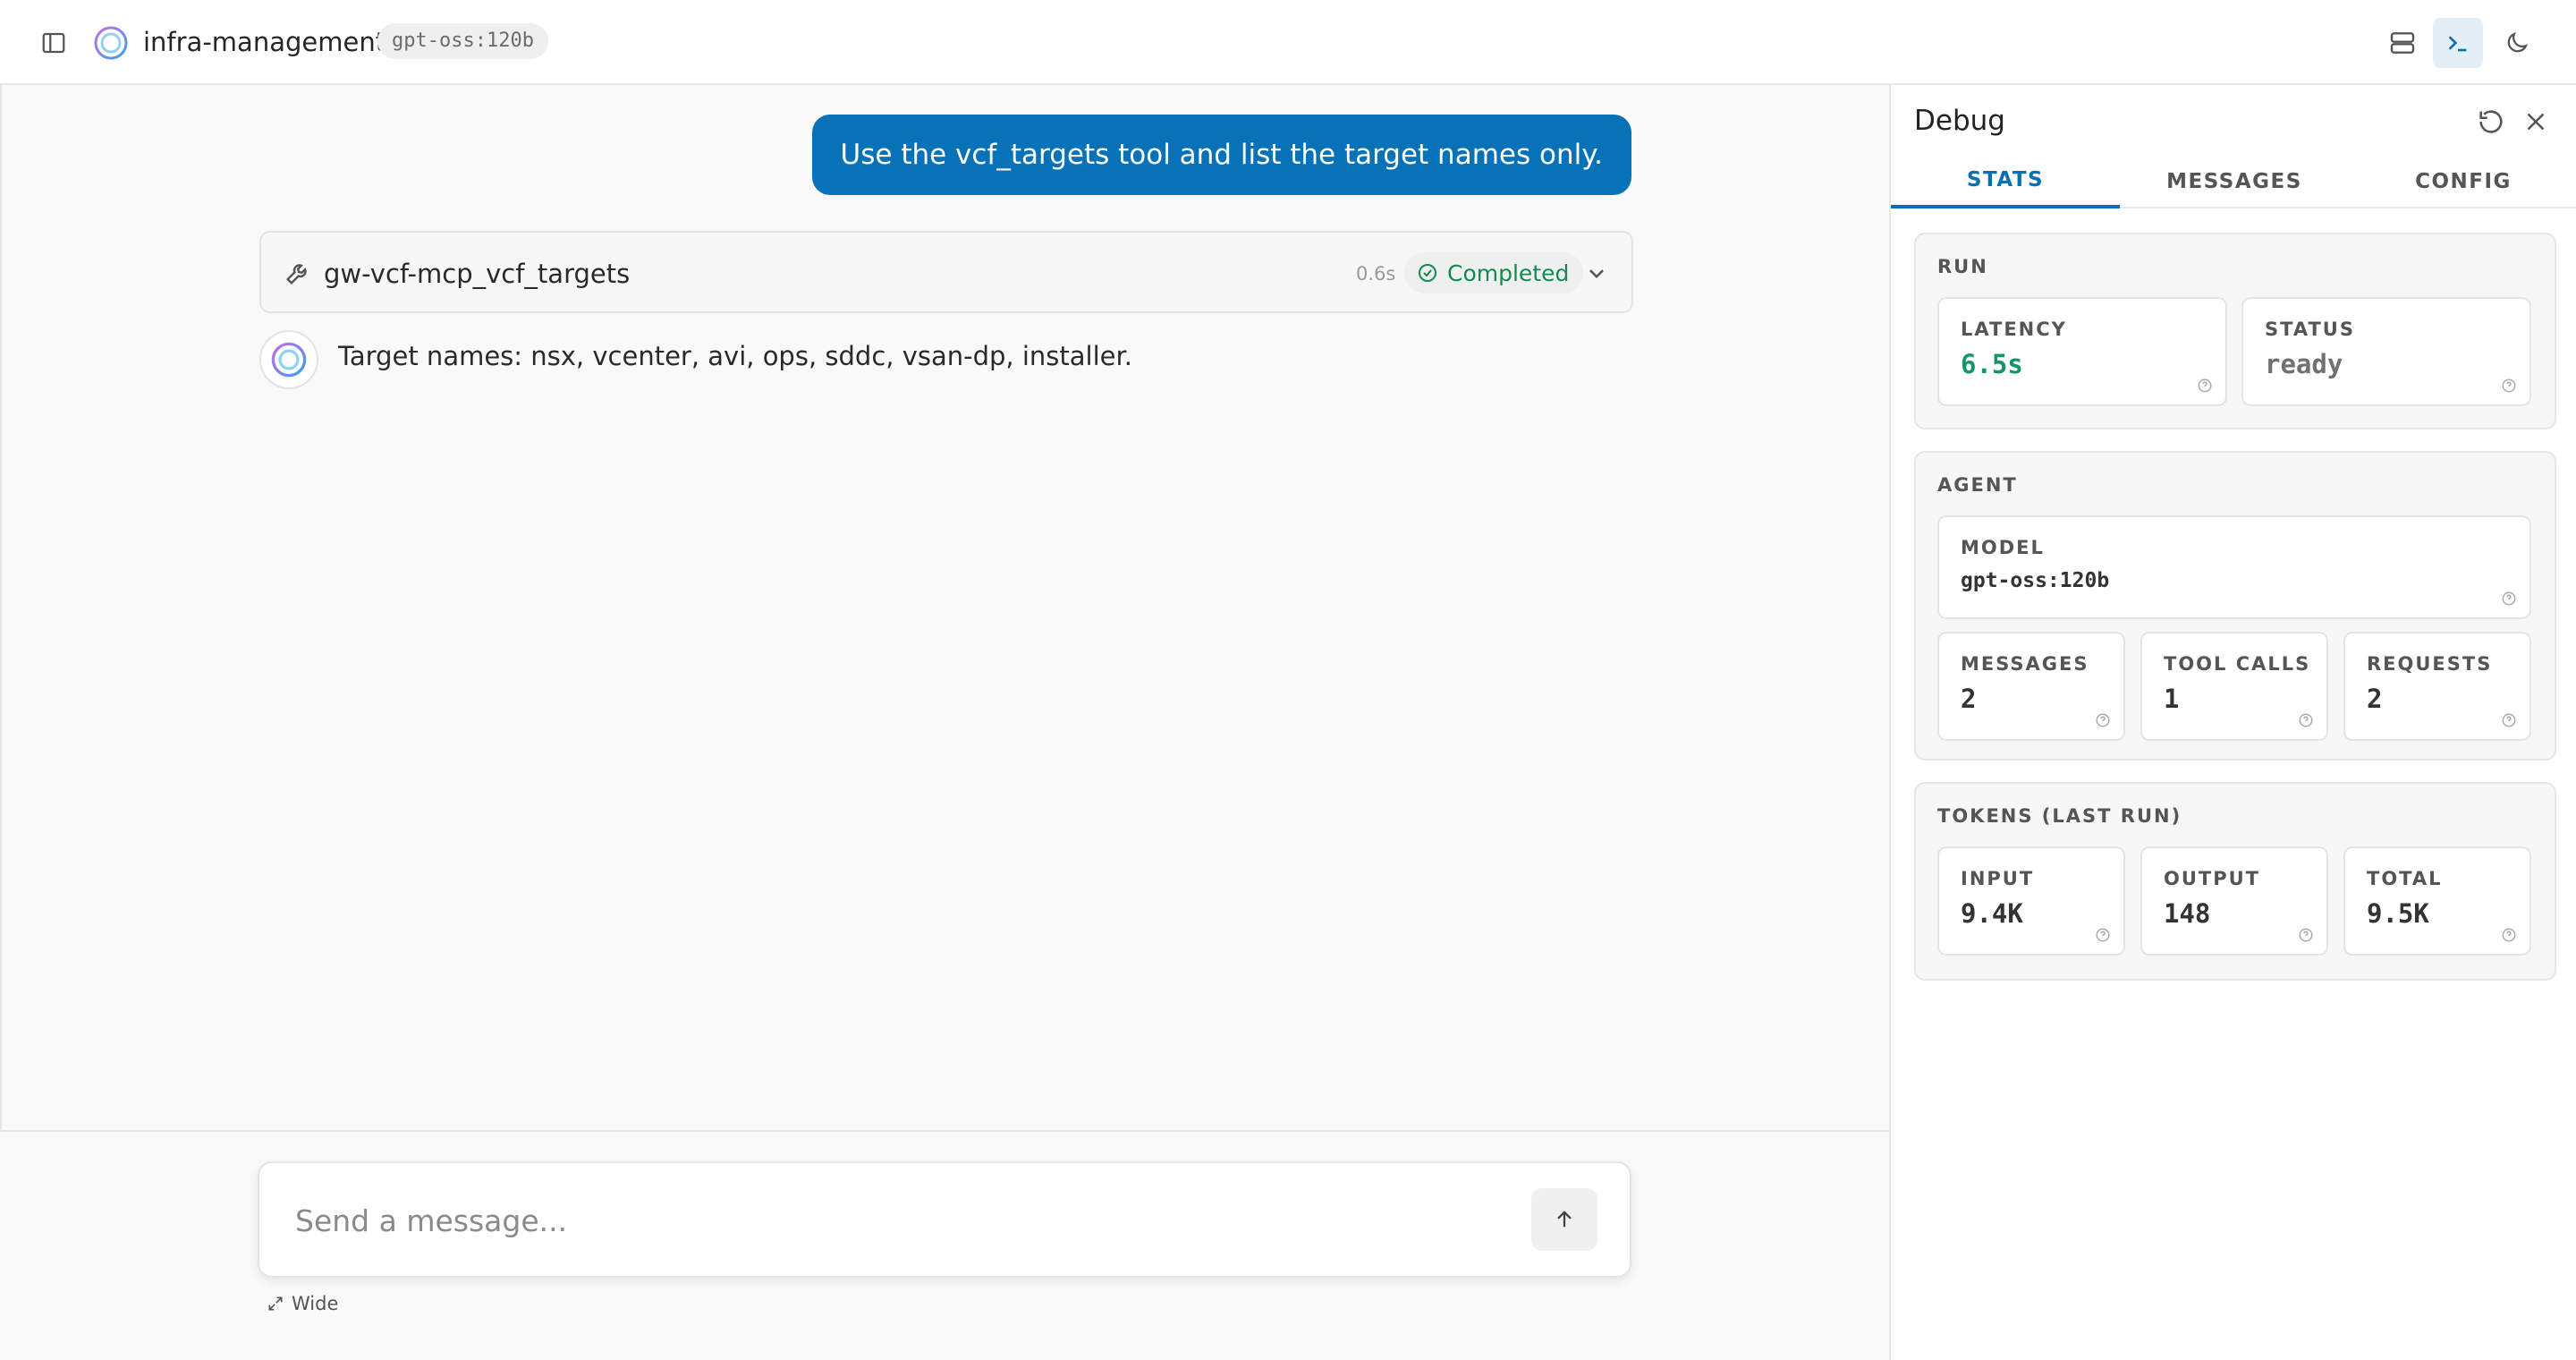  I want to click on check-circle-icon, so click(1427, 273).